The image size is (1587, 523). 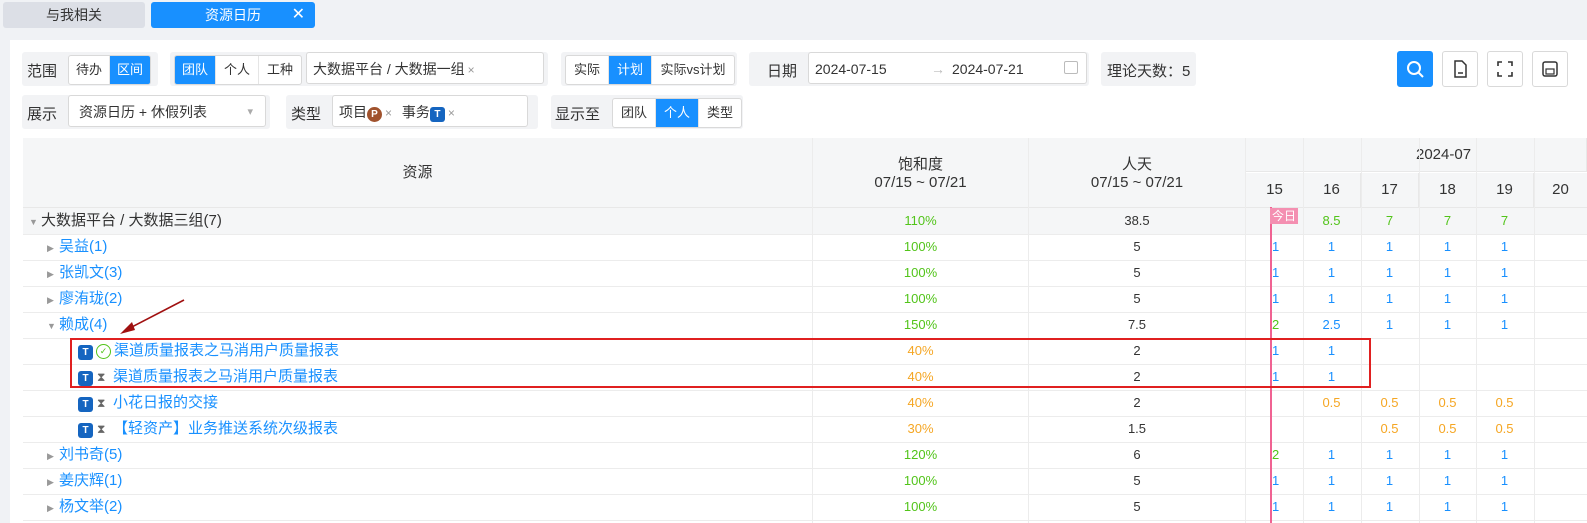 I want to click on person-name-link: 杨文举(2), so click(x=90, y=506).